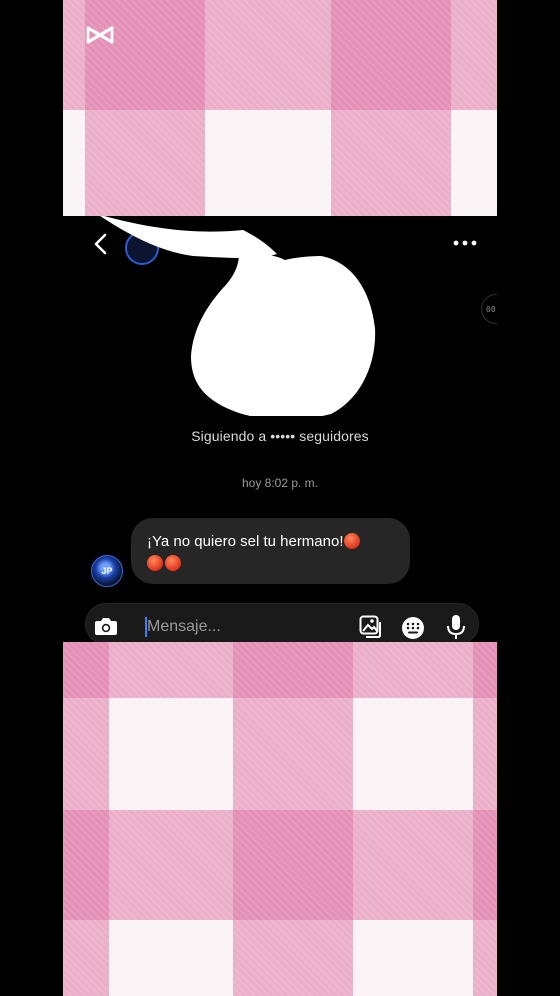 This screenshot has height=996, width=560. What do you see at coordinates (280, 483) in the screenshot?
I see `message-timestamp: hoy 8:02 p. m.` at bounding box center [280, 483].